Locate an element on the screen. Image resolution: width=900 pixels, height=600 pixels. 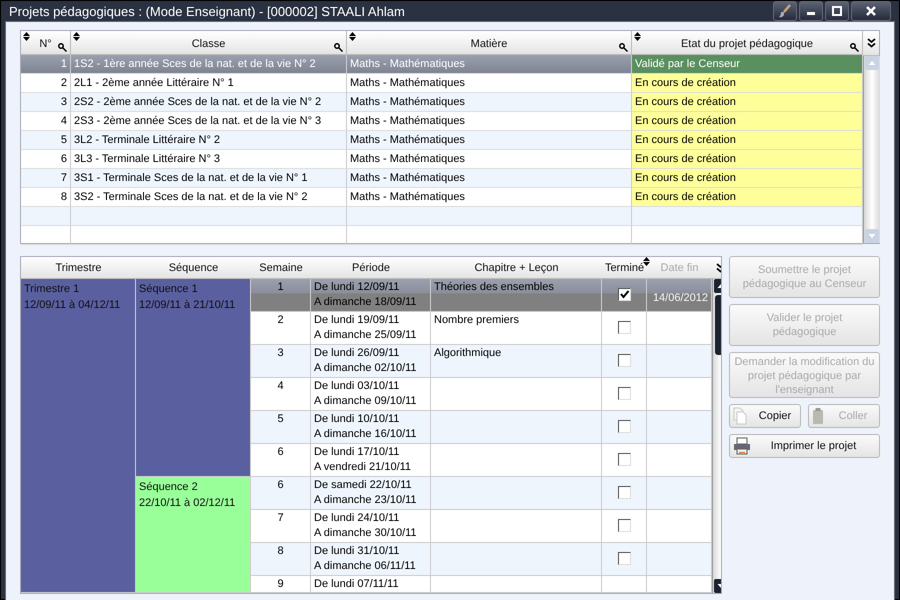
column-label: Période is located at coordinates (371, 268).